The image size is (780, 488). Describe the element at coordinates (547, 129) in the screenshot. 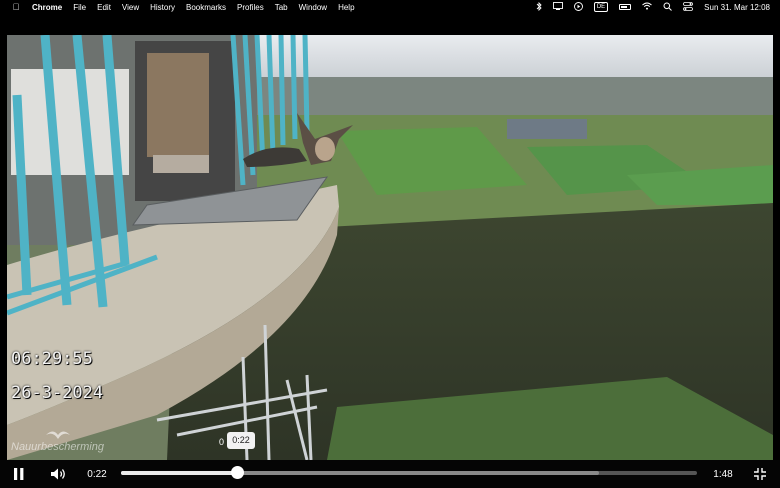

I see `solar-field` at that location.